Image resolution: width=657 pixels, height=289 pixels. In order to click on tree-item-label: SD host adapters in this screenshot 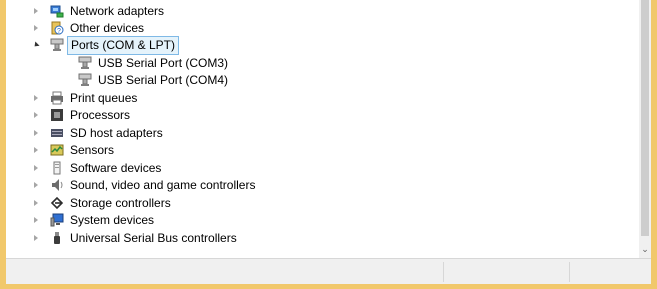, I will do `click(116, 133)`.